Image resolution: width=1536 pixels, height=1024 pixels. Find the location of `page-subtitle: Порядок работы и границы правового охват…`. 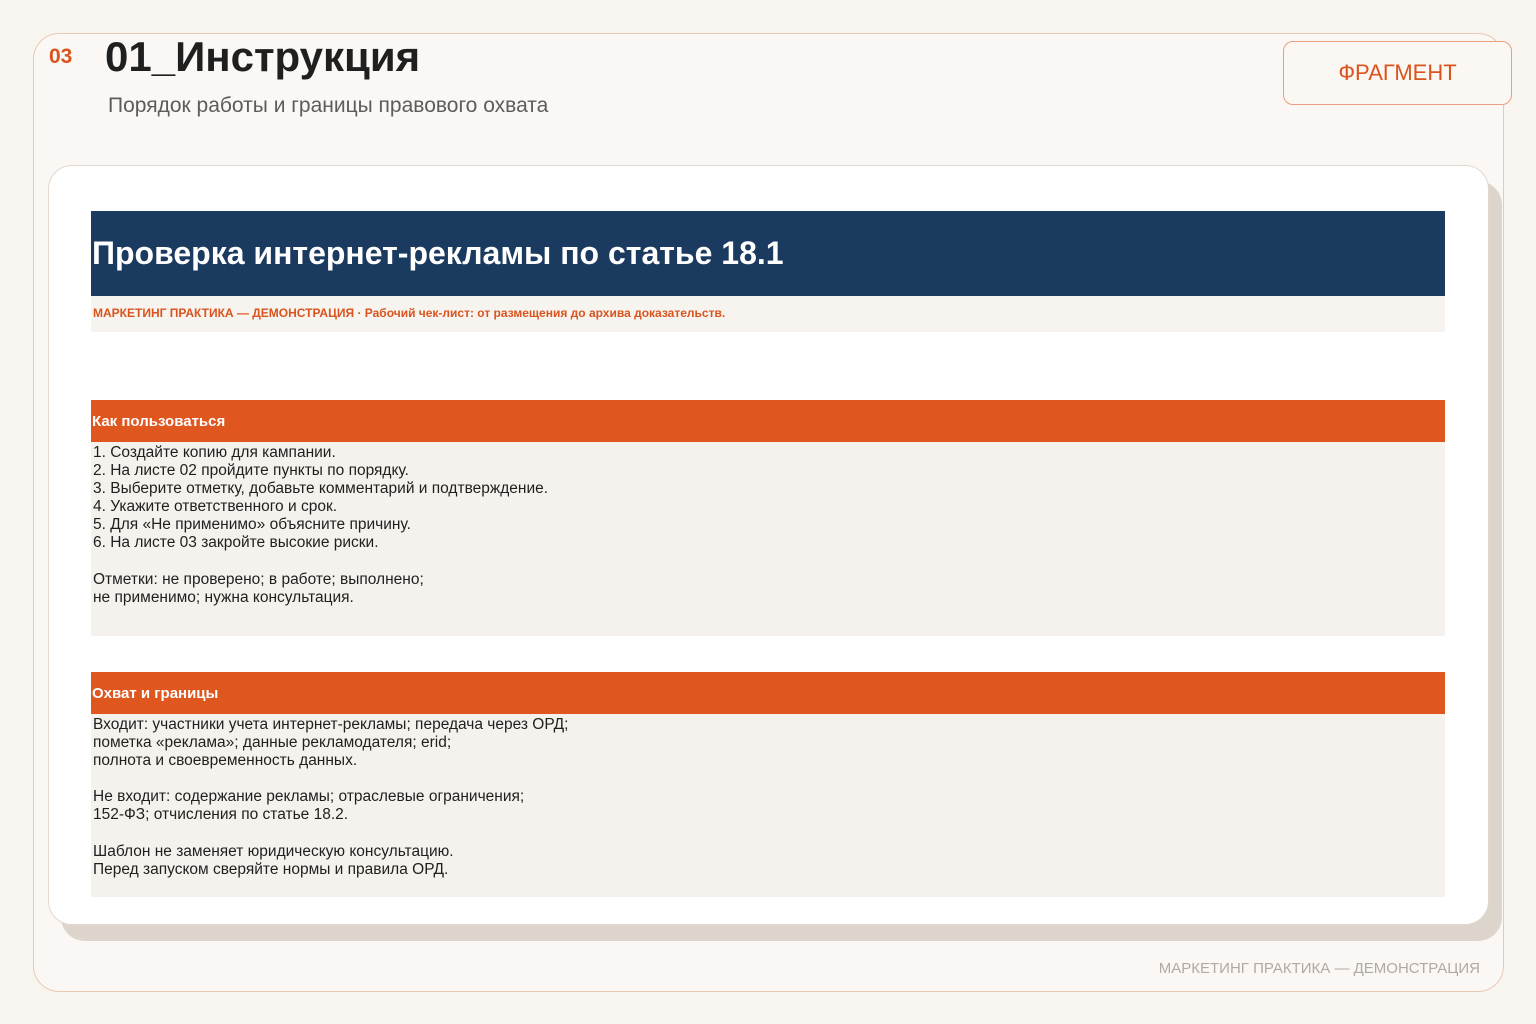

page-subtitle: Порядок работы и границы правового охват… is located at coordinates (328, 105).